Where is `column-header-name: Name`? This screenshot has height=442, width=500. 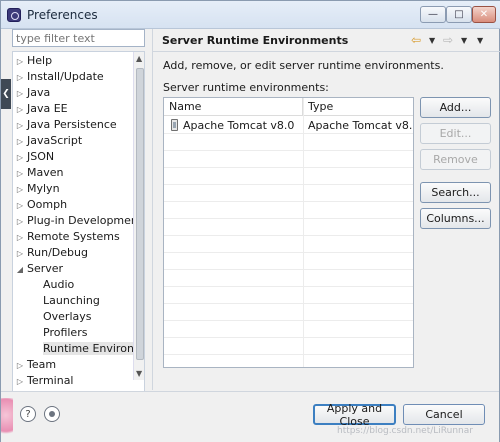 column-header-name: Name is located at coordinates (233, 107).